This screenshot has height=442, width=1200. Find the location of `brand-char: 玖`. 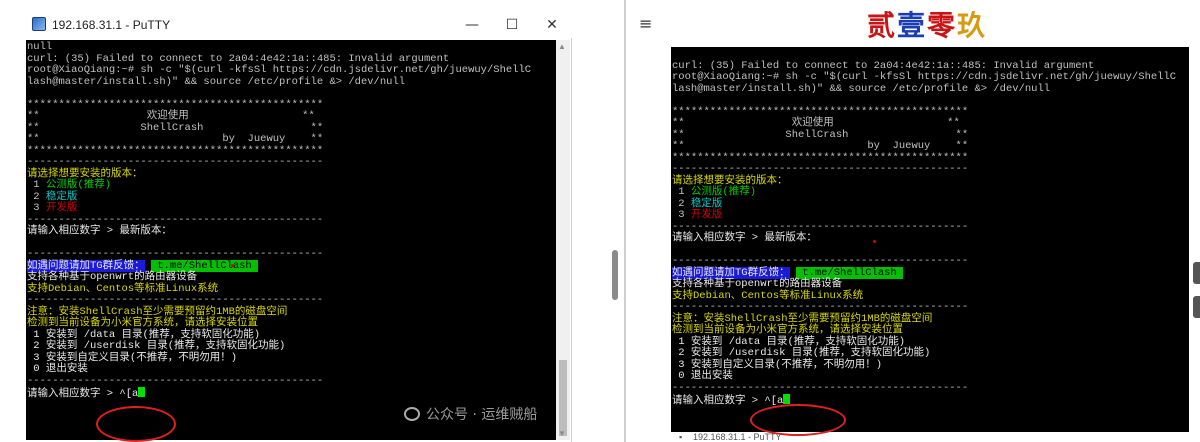

brand-char: 玖 is located at coordinates (972, 25).